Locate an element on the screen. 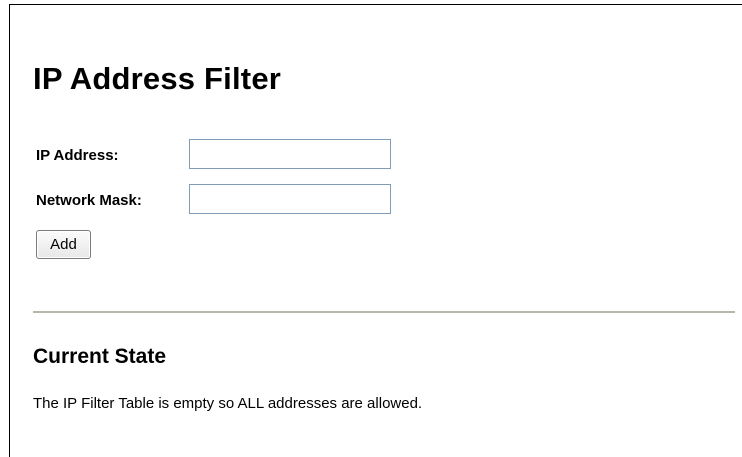 Image resolution: width=742 pixels, height=457 pixels. ip-address-input is located at coordinates (290, 154).